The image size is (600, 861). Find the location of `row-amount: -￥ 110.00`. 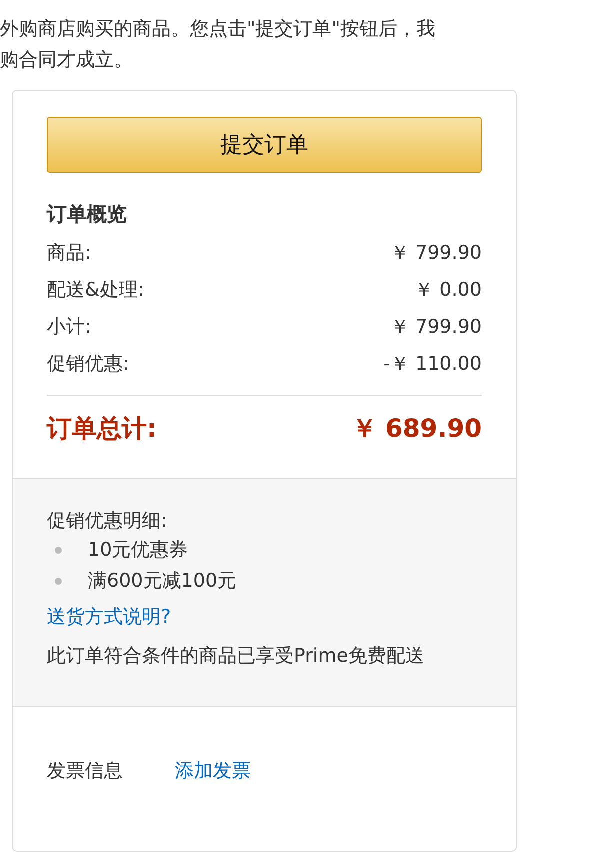

row-amount: -￥ 110.00 is located at coordinates (433, 365).